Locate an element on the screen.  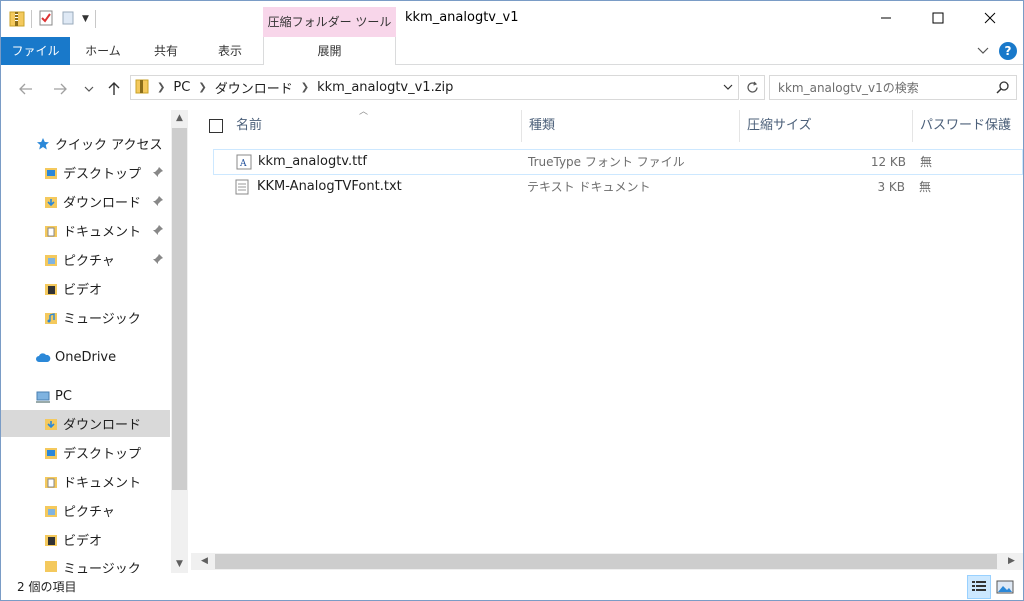
forward-button is located at coordinates (60, 89).